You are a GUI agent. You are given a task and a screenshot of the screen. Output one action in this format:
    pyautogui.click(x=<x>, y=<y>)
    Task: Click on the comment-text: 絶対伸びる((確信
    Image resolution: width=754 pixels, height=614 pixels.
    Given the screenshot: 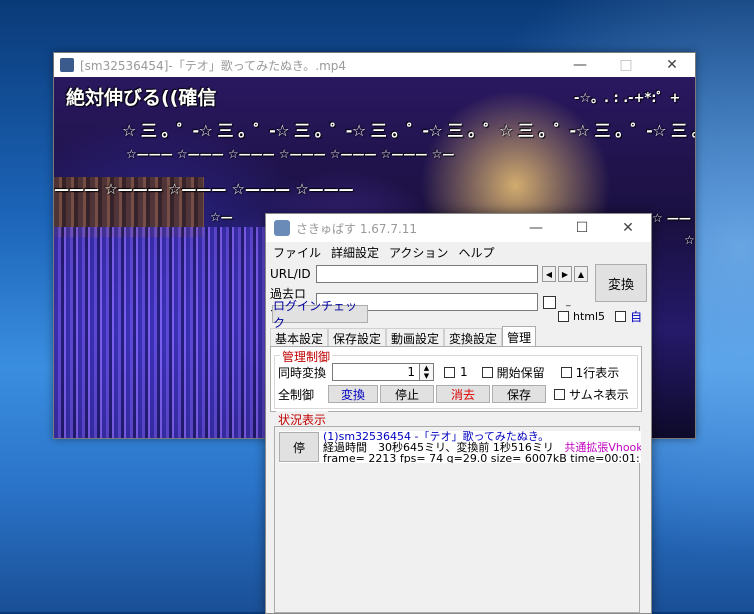 What is the action you would take?
    pyautogui.click(x=141, y=98)
    